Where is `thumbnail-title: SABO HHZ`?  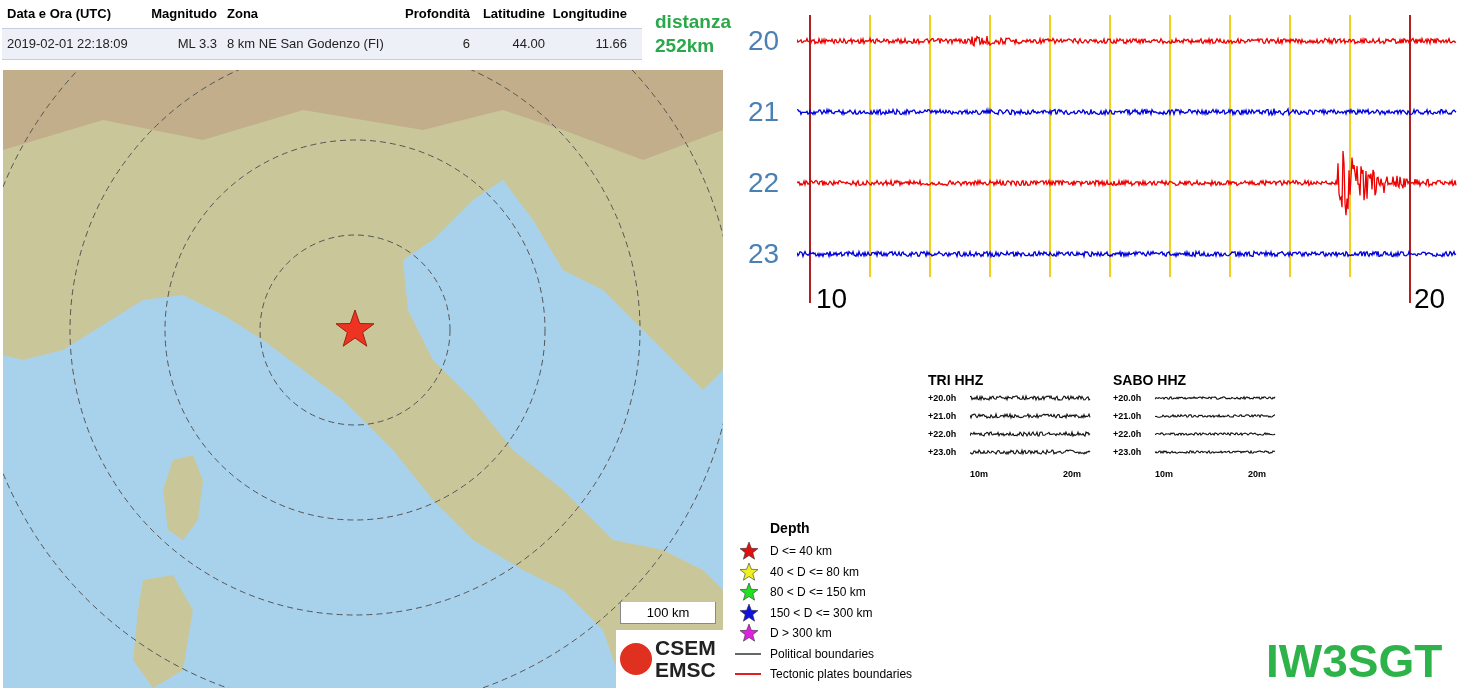
thumbnail-title: SABO HHZ is located at coordinates (1150, 380).